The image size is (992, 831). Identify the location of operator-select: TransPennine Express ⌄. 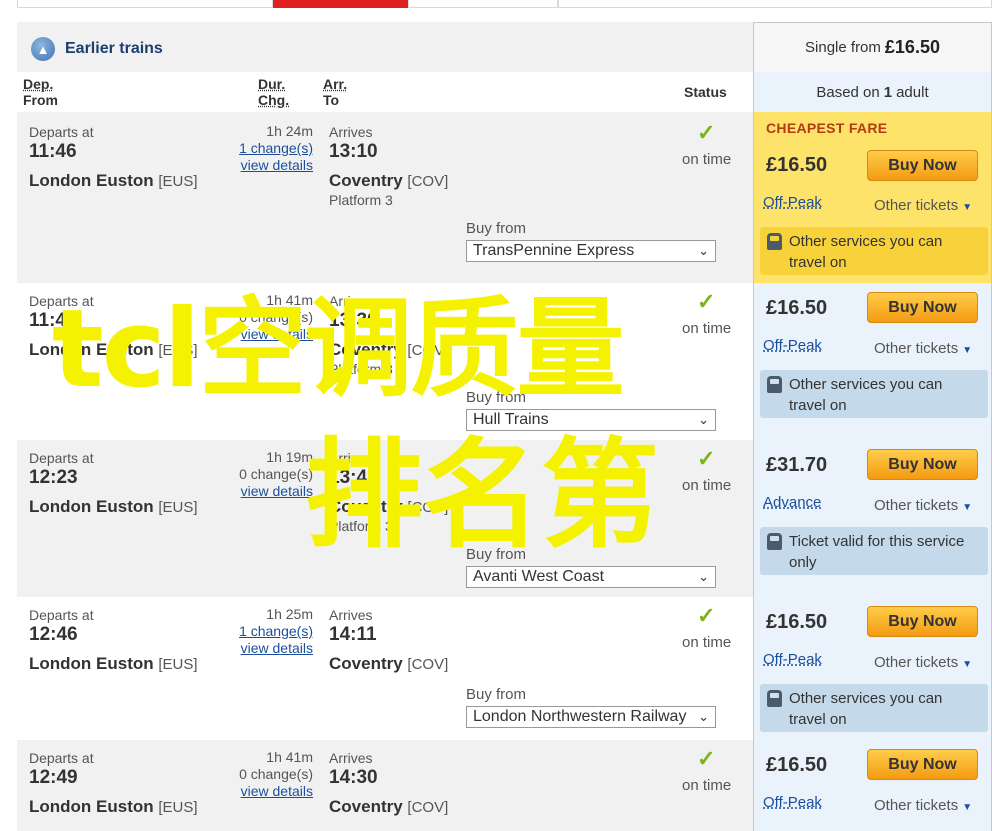
(591, 251).